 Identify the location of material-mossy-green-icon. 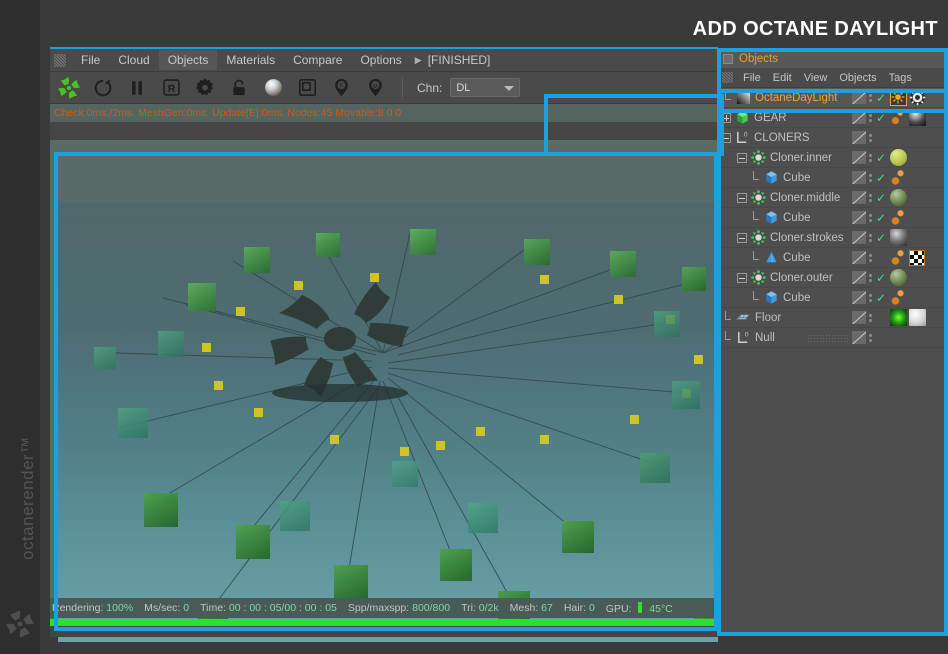
(898, 277).